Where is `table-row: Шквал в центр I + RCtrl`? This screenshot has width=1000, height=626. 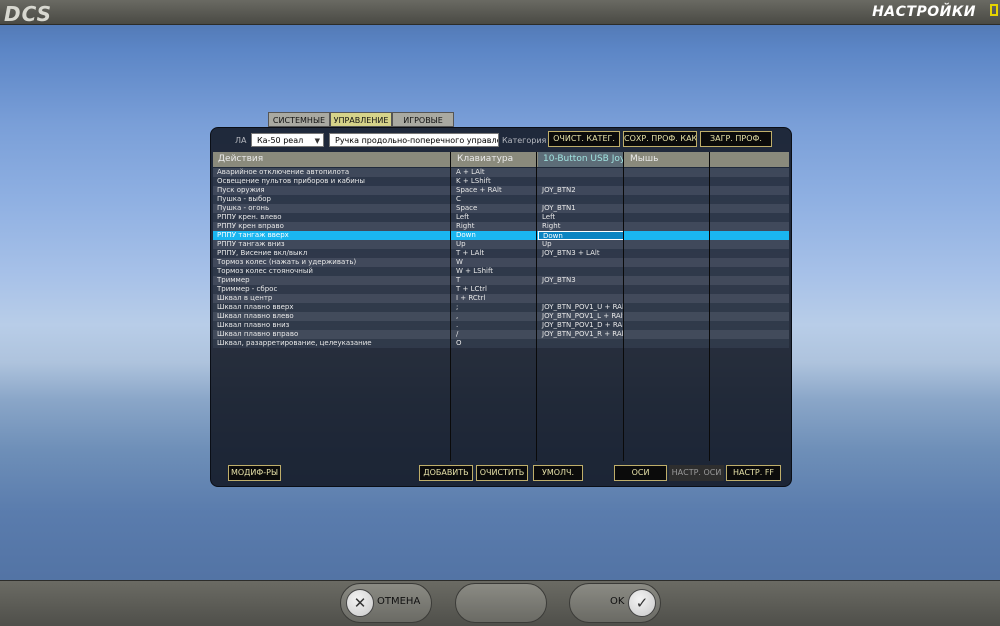
table-row: Шквал в центр I + RCtrl is located at coordinates (501, 298).